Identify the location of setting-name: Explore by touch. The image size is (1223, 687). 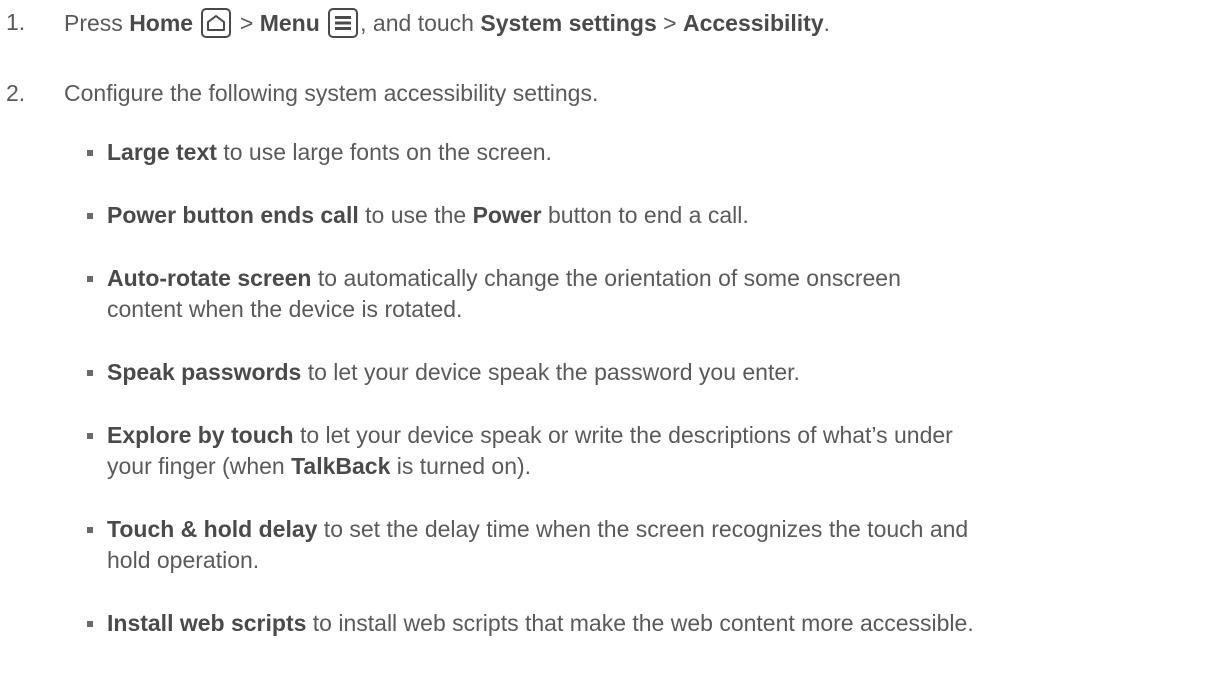
(200, 435).